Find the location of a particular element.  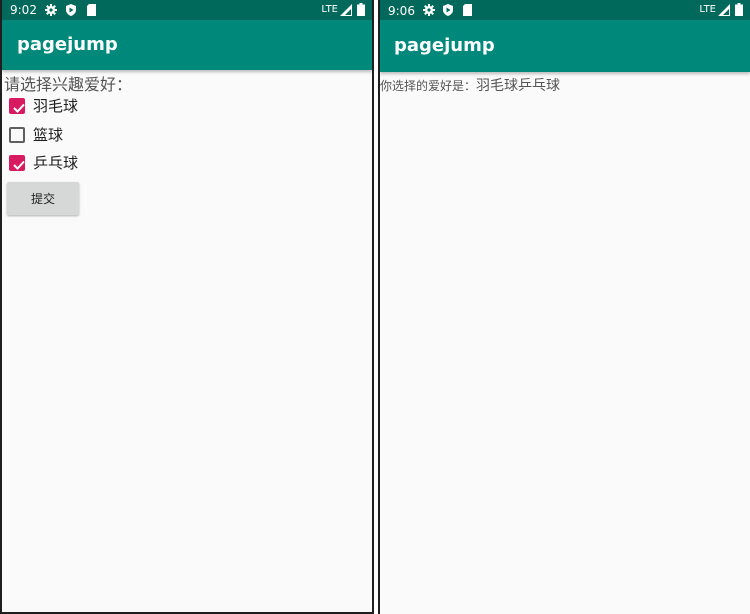

status-time: 9:02 is located at coordinates (23, 10).